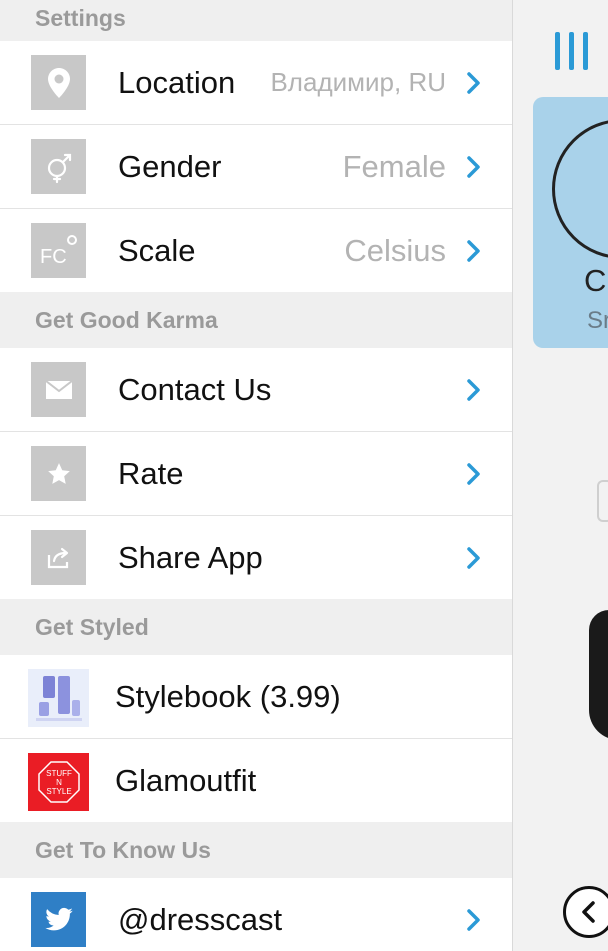 The height and width of the screenshot is (951, 608). What do you see at coordinates (595, 280) in the screenshot?
I see `card-name: C` at bounding box center [595, 280].